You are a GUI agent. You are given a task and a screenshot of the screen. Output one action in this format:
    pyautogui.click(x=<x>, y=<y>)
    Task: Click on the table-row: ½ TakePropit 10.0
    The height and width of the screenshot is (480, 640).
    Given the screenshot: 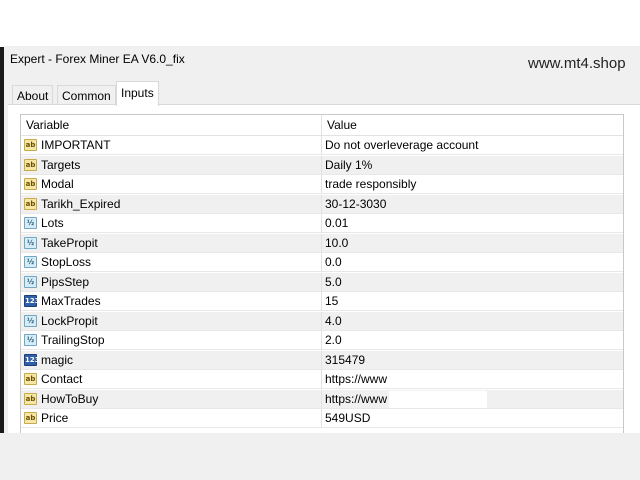 What is the action you would take?
    pyautogui.click(x=322, y=243)
    